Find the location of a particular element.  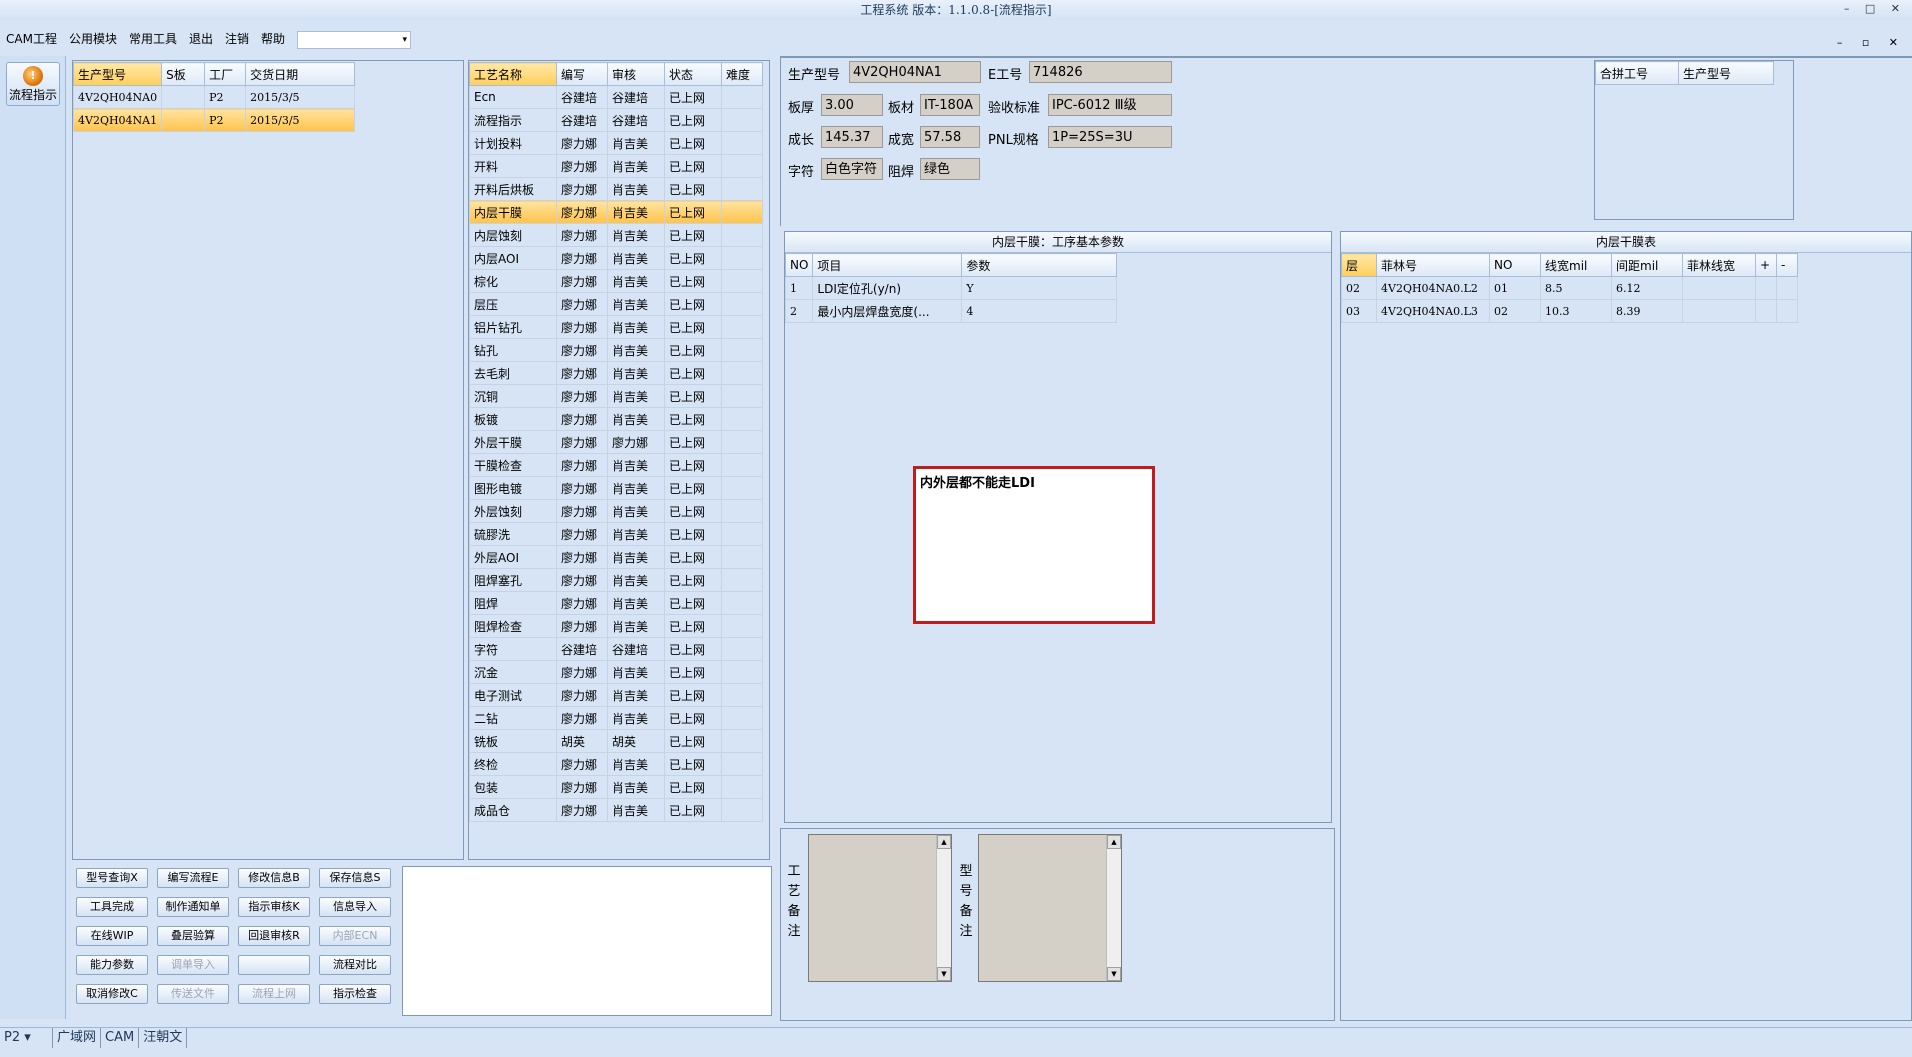

column-header: 参数 is located at coordinates (1039, 265).